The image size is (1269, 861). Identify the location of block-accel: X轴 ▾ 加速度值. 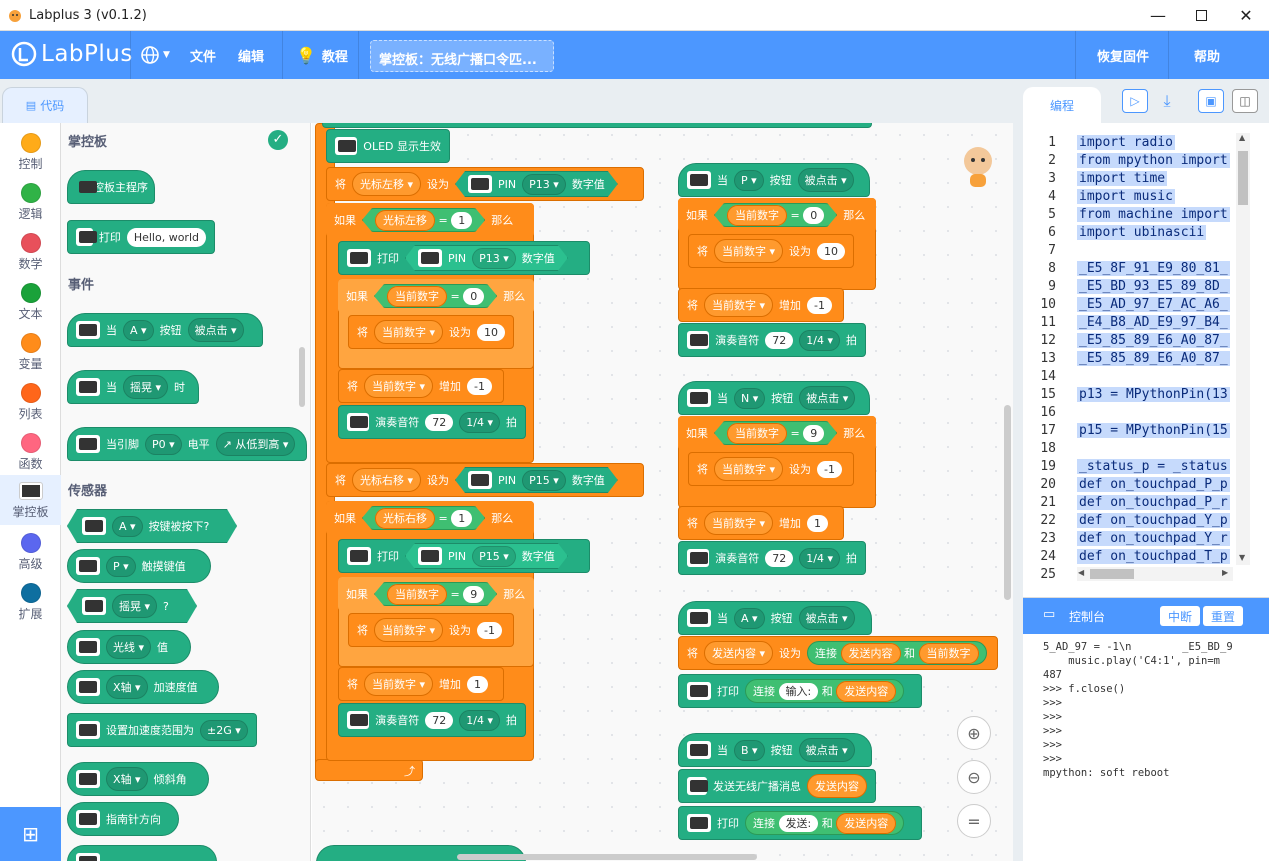
(143, 687).